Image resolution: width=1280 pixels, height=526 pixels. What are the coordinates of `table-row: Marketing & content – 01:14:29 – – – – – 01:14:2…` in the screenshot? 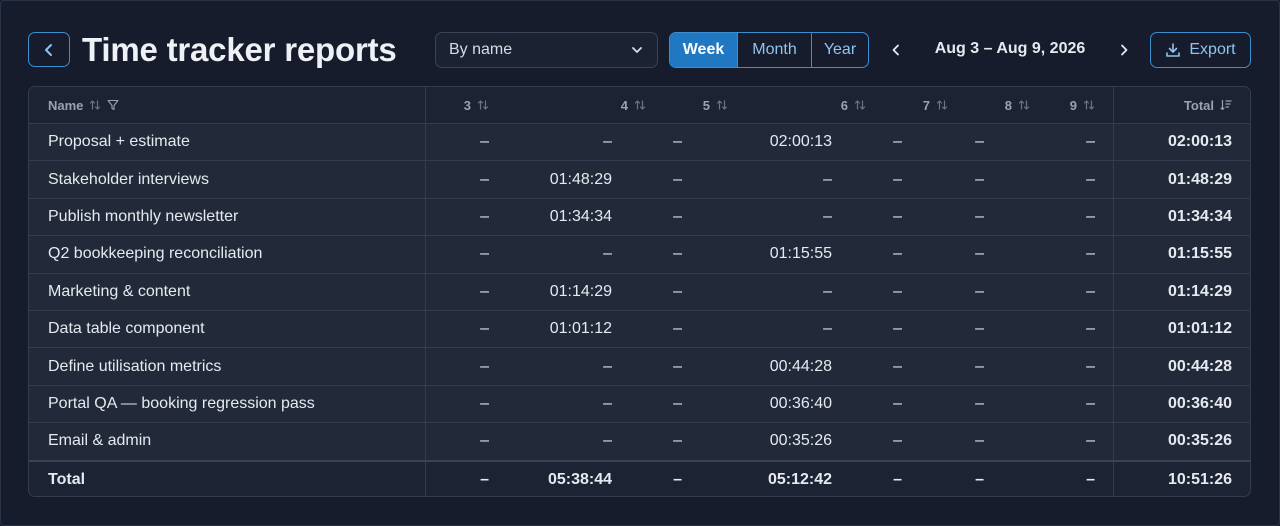 It's located at (639, 291).